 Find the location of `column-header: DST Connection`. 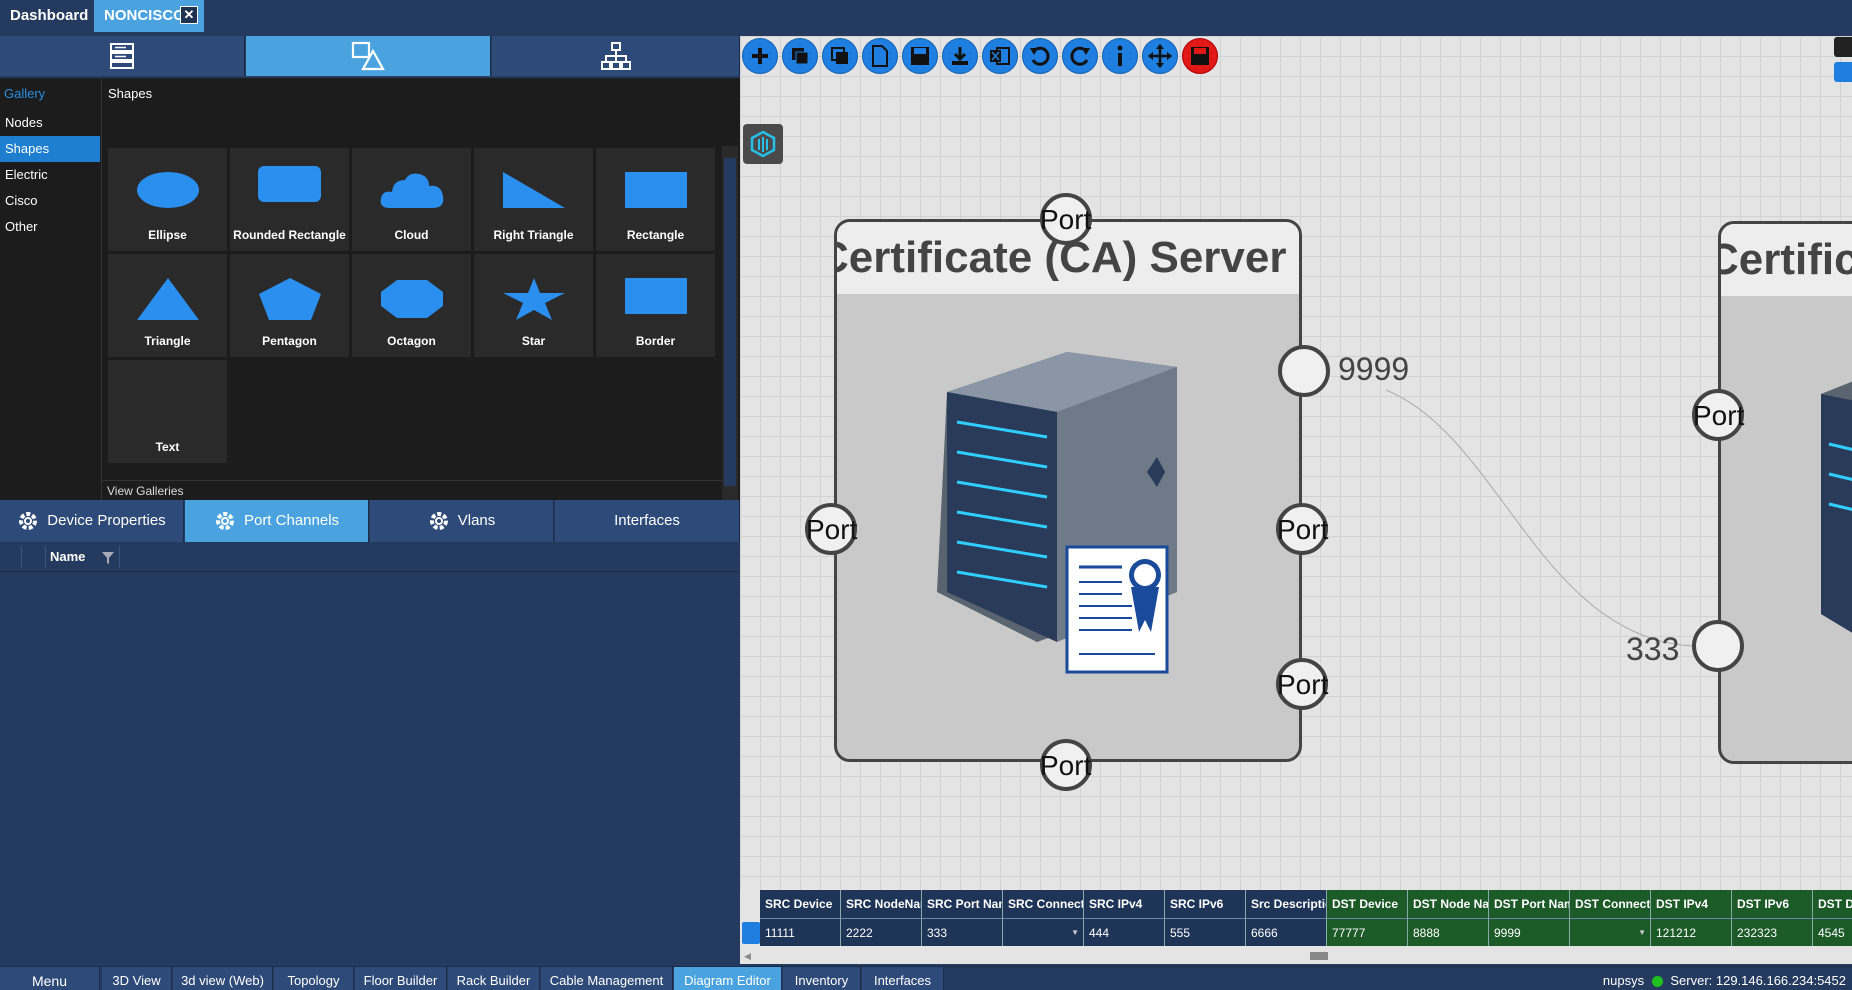

column-header: DST Connection is located at coordinates (1610, 904).